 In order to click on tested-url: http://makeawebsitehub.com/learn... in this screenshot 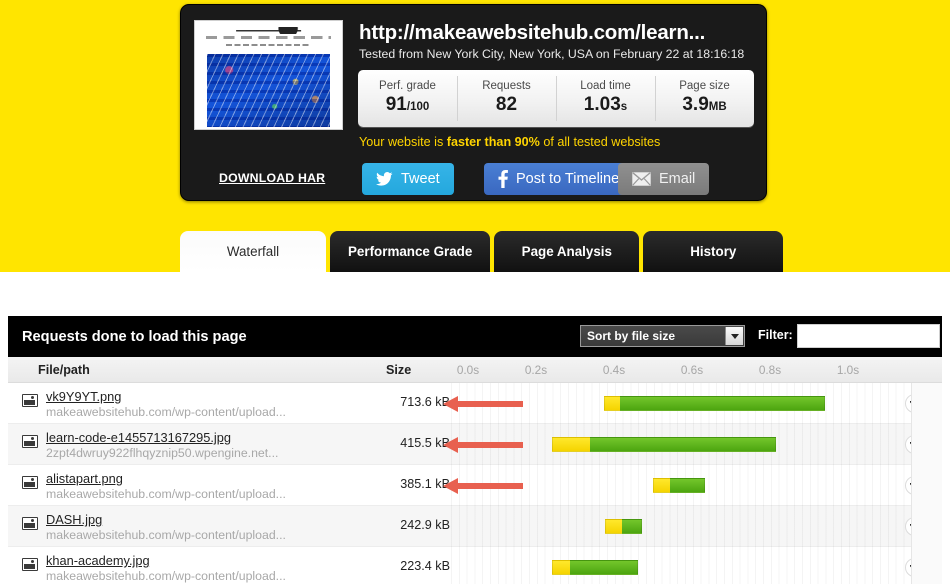, I will do `click(532, 32)`.